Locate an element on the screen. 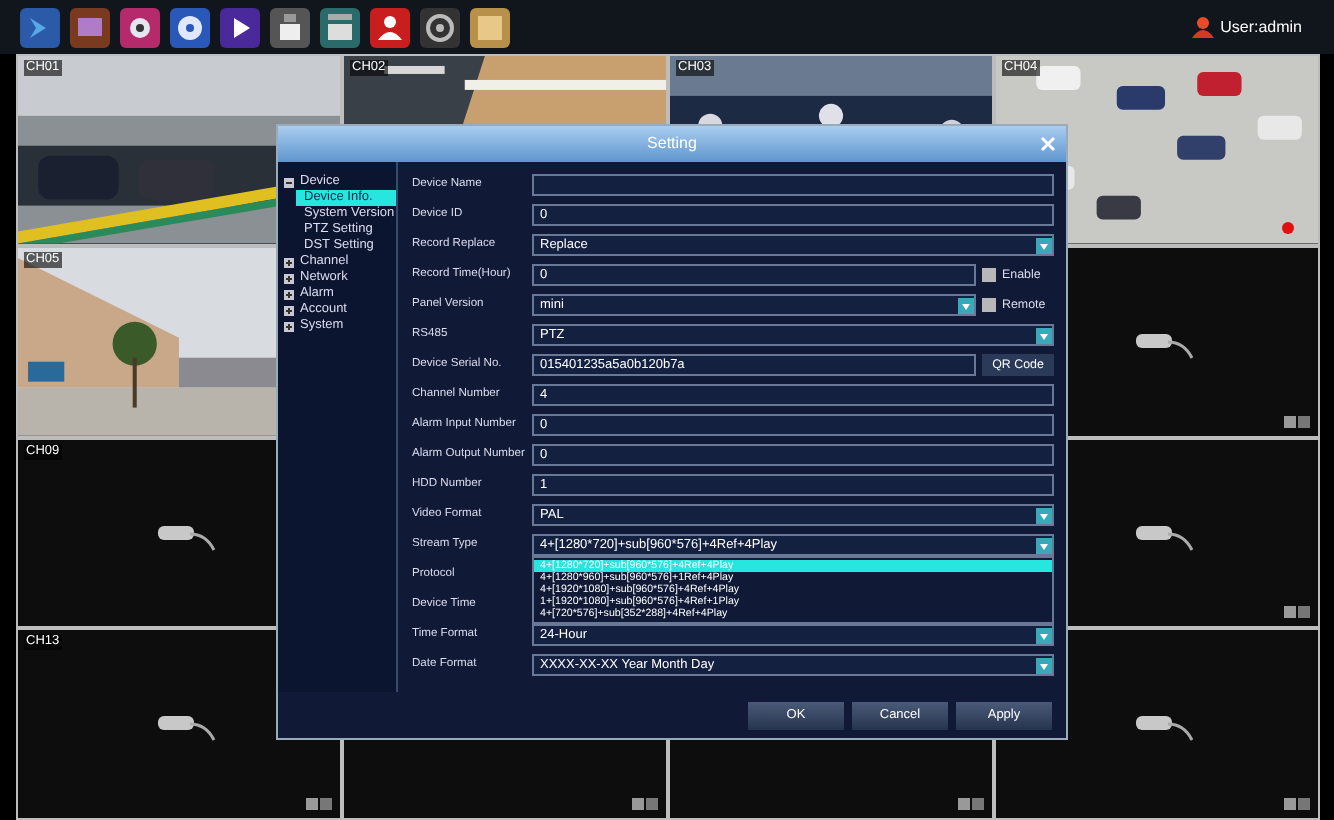 This screenshot has height=820, width=1334. play-icon is located at coordinates (240, 27).